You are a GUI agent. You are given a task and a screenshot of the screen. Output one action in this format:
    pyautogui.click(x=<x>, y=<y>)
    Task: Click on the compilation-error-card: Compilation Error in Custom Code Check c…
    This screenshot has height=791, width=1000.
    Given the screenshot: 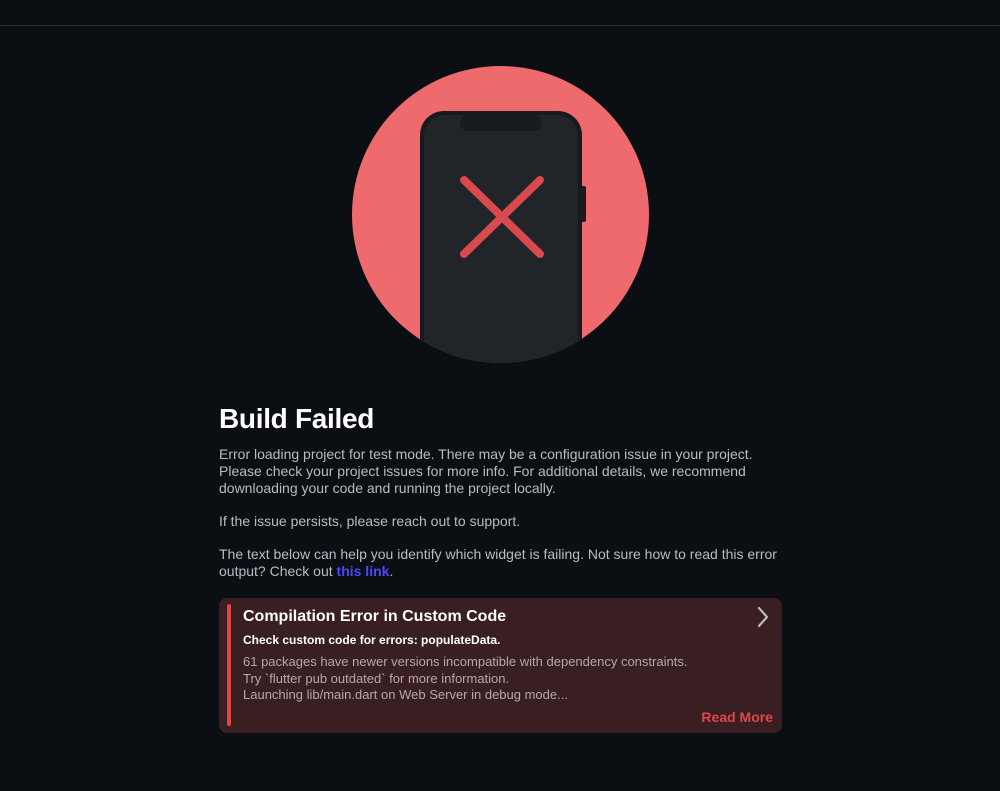 What is the action you would take?
    pyautogui.click(x=500, y=665)
    